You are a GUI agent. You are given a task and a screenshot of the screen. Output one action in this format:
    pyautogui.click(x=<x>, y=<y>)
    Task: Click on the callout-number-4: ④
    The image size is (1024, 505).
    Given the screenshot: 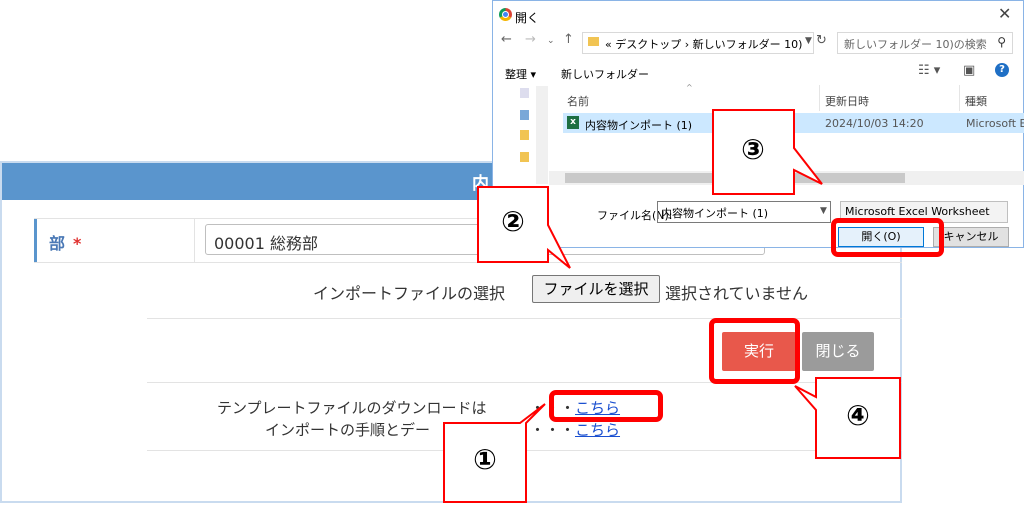 What is the action you would take?
    pyautogui.click(x=858, y=415)
    